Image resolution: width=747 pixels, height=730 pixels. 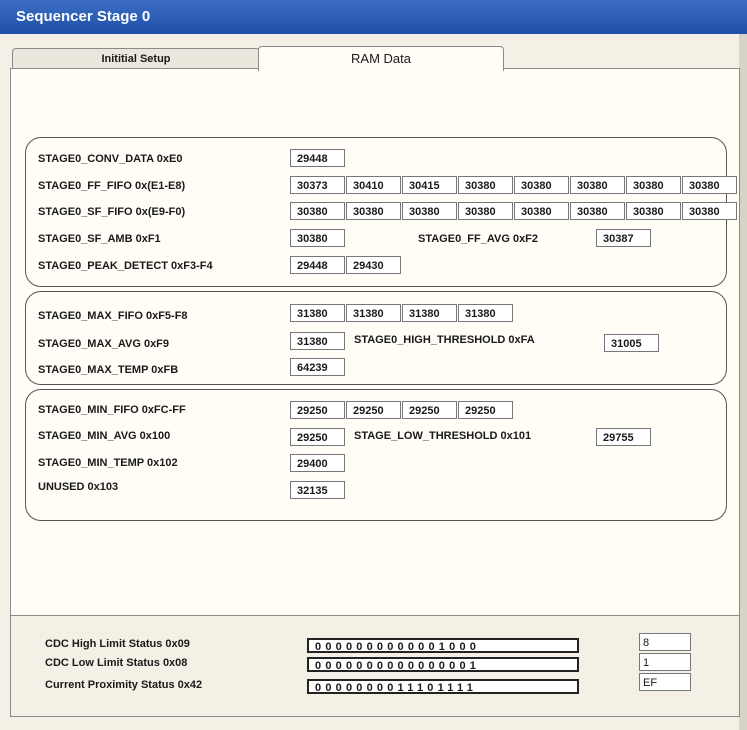 I want to click on proximity-status-field: EF, so click(x=665, y=682).